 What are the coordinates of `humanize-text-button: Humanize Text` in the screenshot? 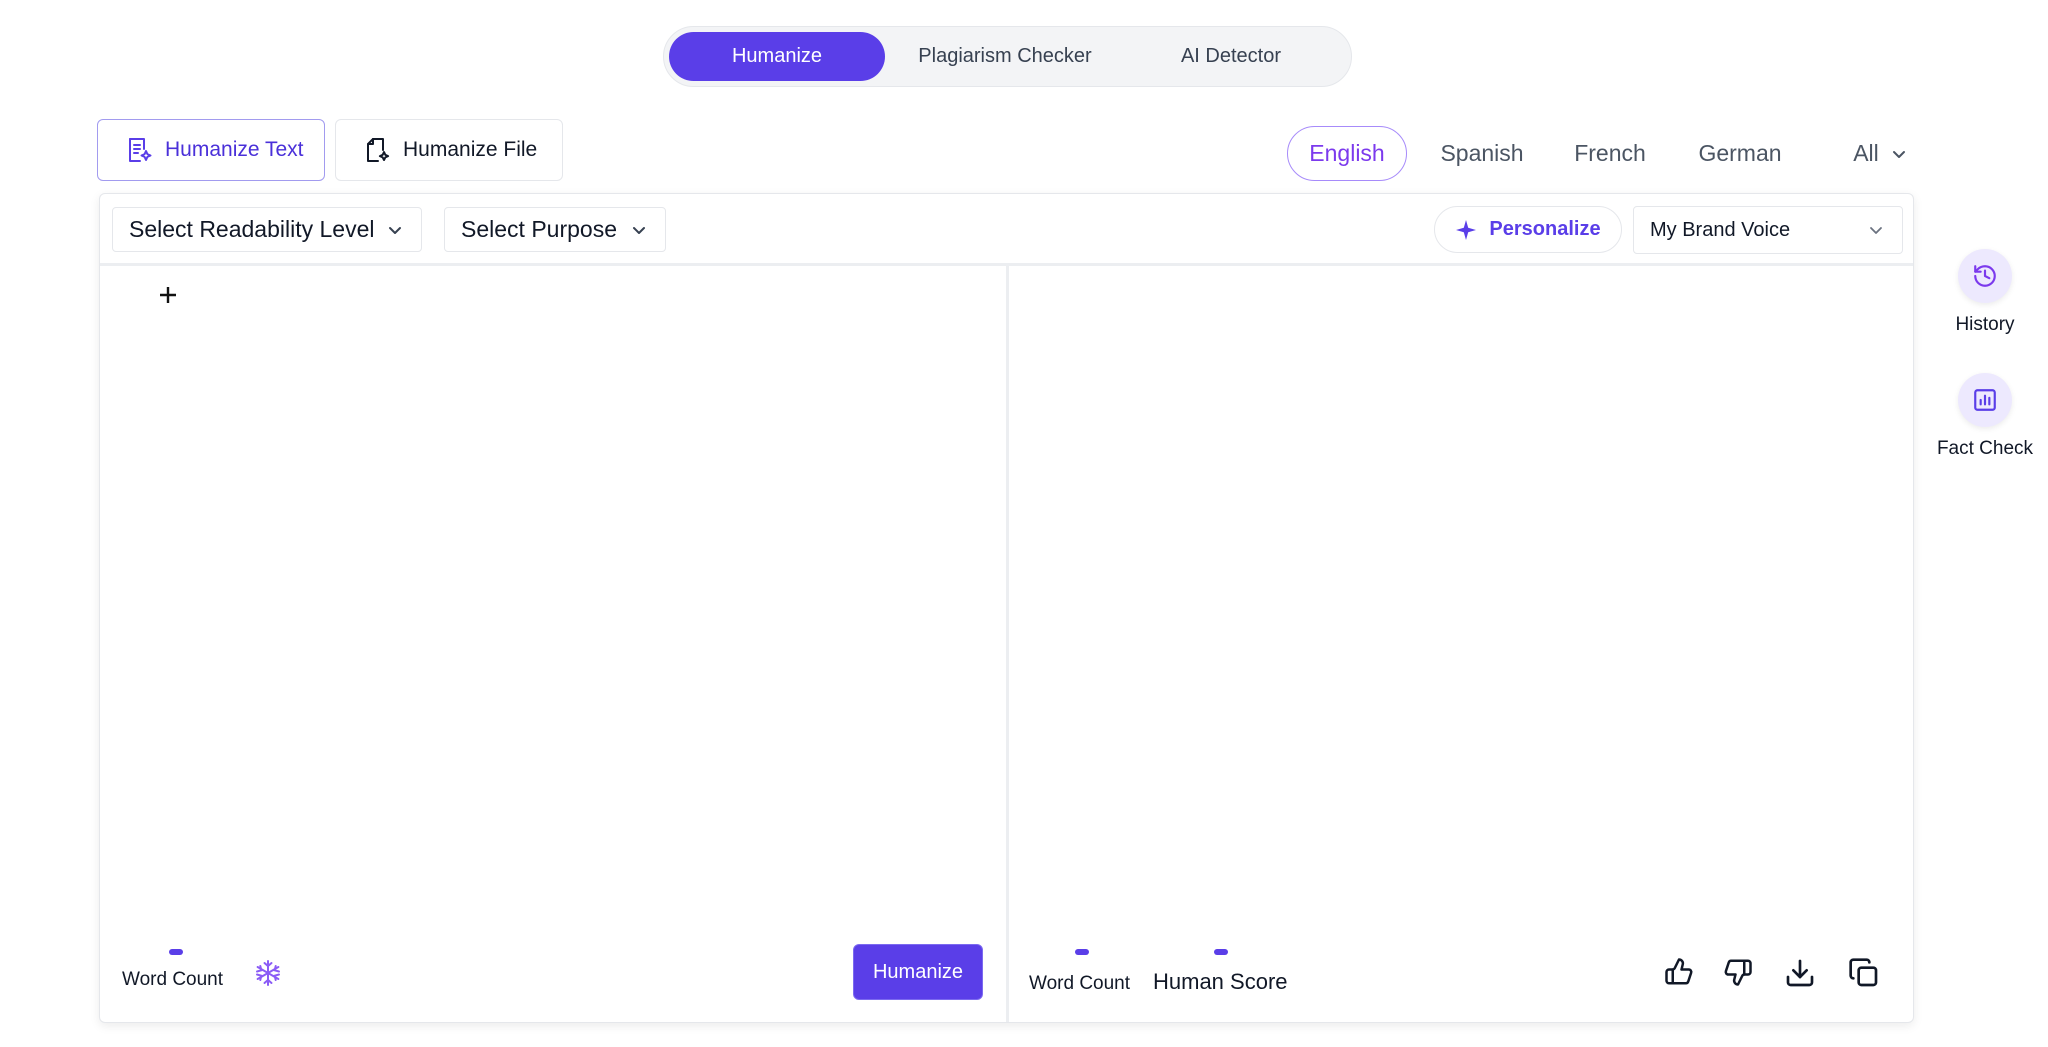 It's located at (211, 150).